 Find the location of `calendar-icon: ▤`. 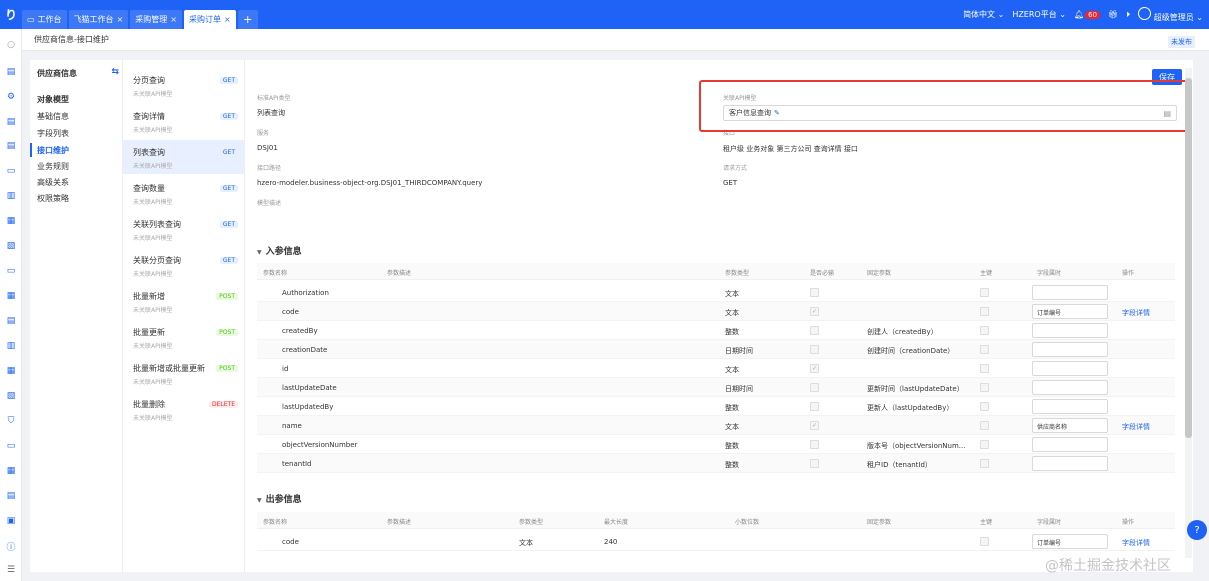

calendar-icon: ▤ is located at coordinates (11, 321).